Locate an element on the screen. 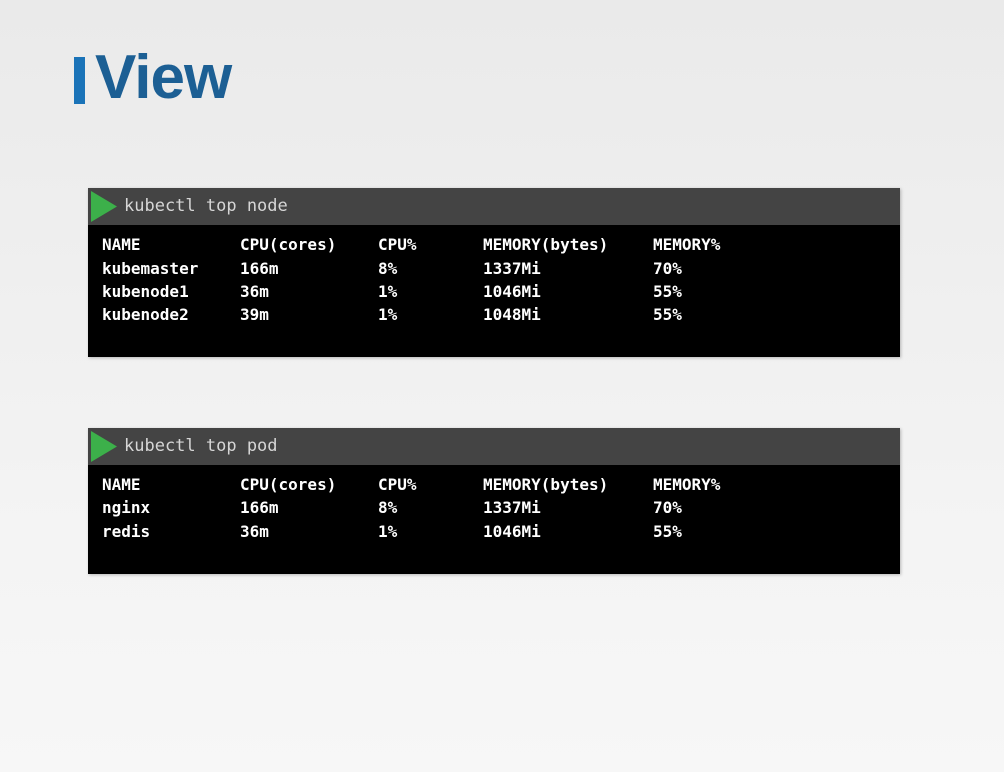  cell-memory-bytes: 1048Mi is located at coordinates (512, 314).